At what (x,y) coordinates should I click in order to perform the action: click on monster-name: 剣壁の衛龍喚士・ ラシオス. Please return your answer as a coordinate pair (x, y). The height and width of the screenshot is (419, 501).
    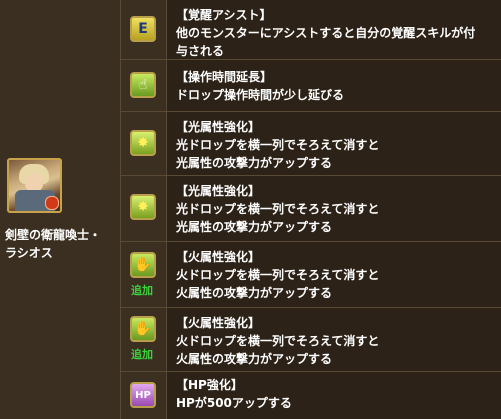
    Looking at the image, I should click on (61, 244).